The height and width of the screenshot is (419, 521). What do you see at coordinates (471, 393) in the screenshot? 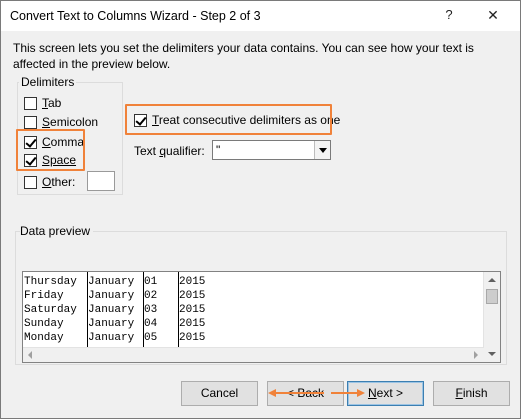
I see `finish-button: Finish` at bounding box center [471, 393].